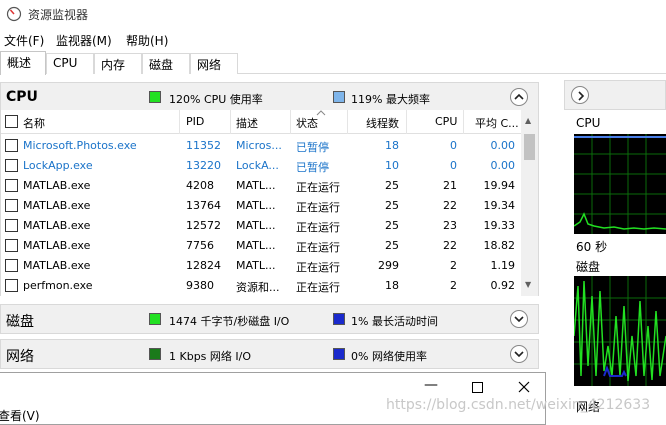 The image size is (666, 425). What do you see at coordinates (499, 205) in the screenshot?
I see `process-avg-cpu: 19.34` at bounding box center [499, 205].